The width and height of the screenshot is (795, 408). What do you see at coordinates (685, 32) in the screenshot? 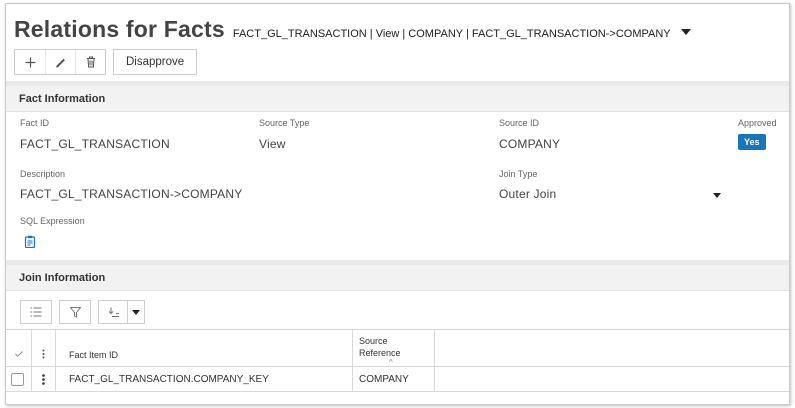
I see `title-dropdown-caret-icon` at bounding box center [685, 32].